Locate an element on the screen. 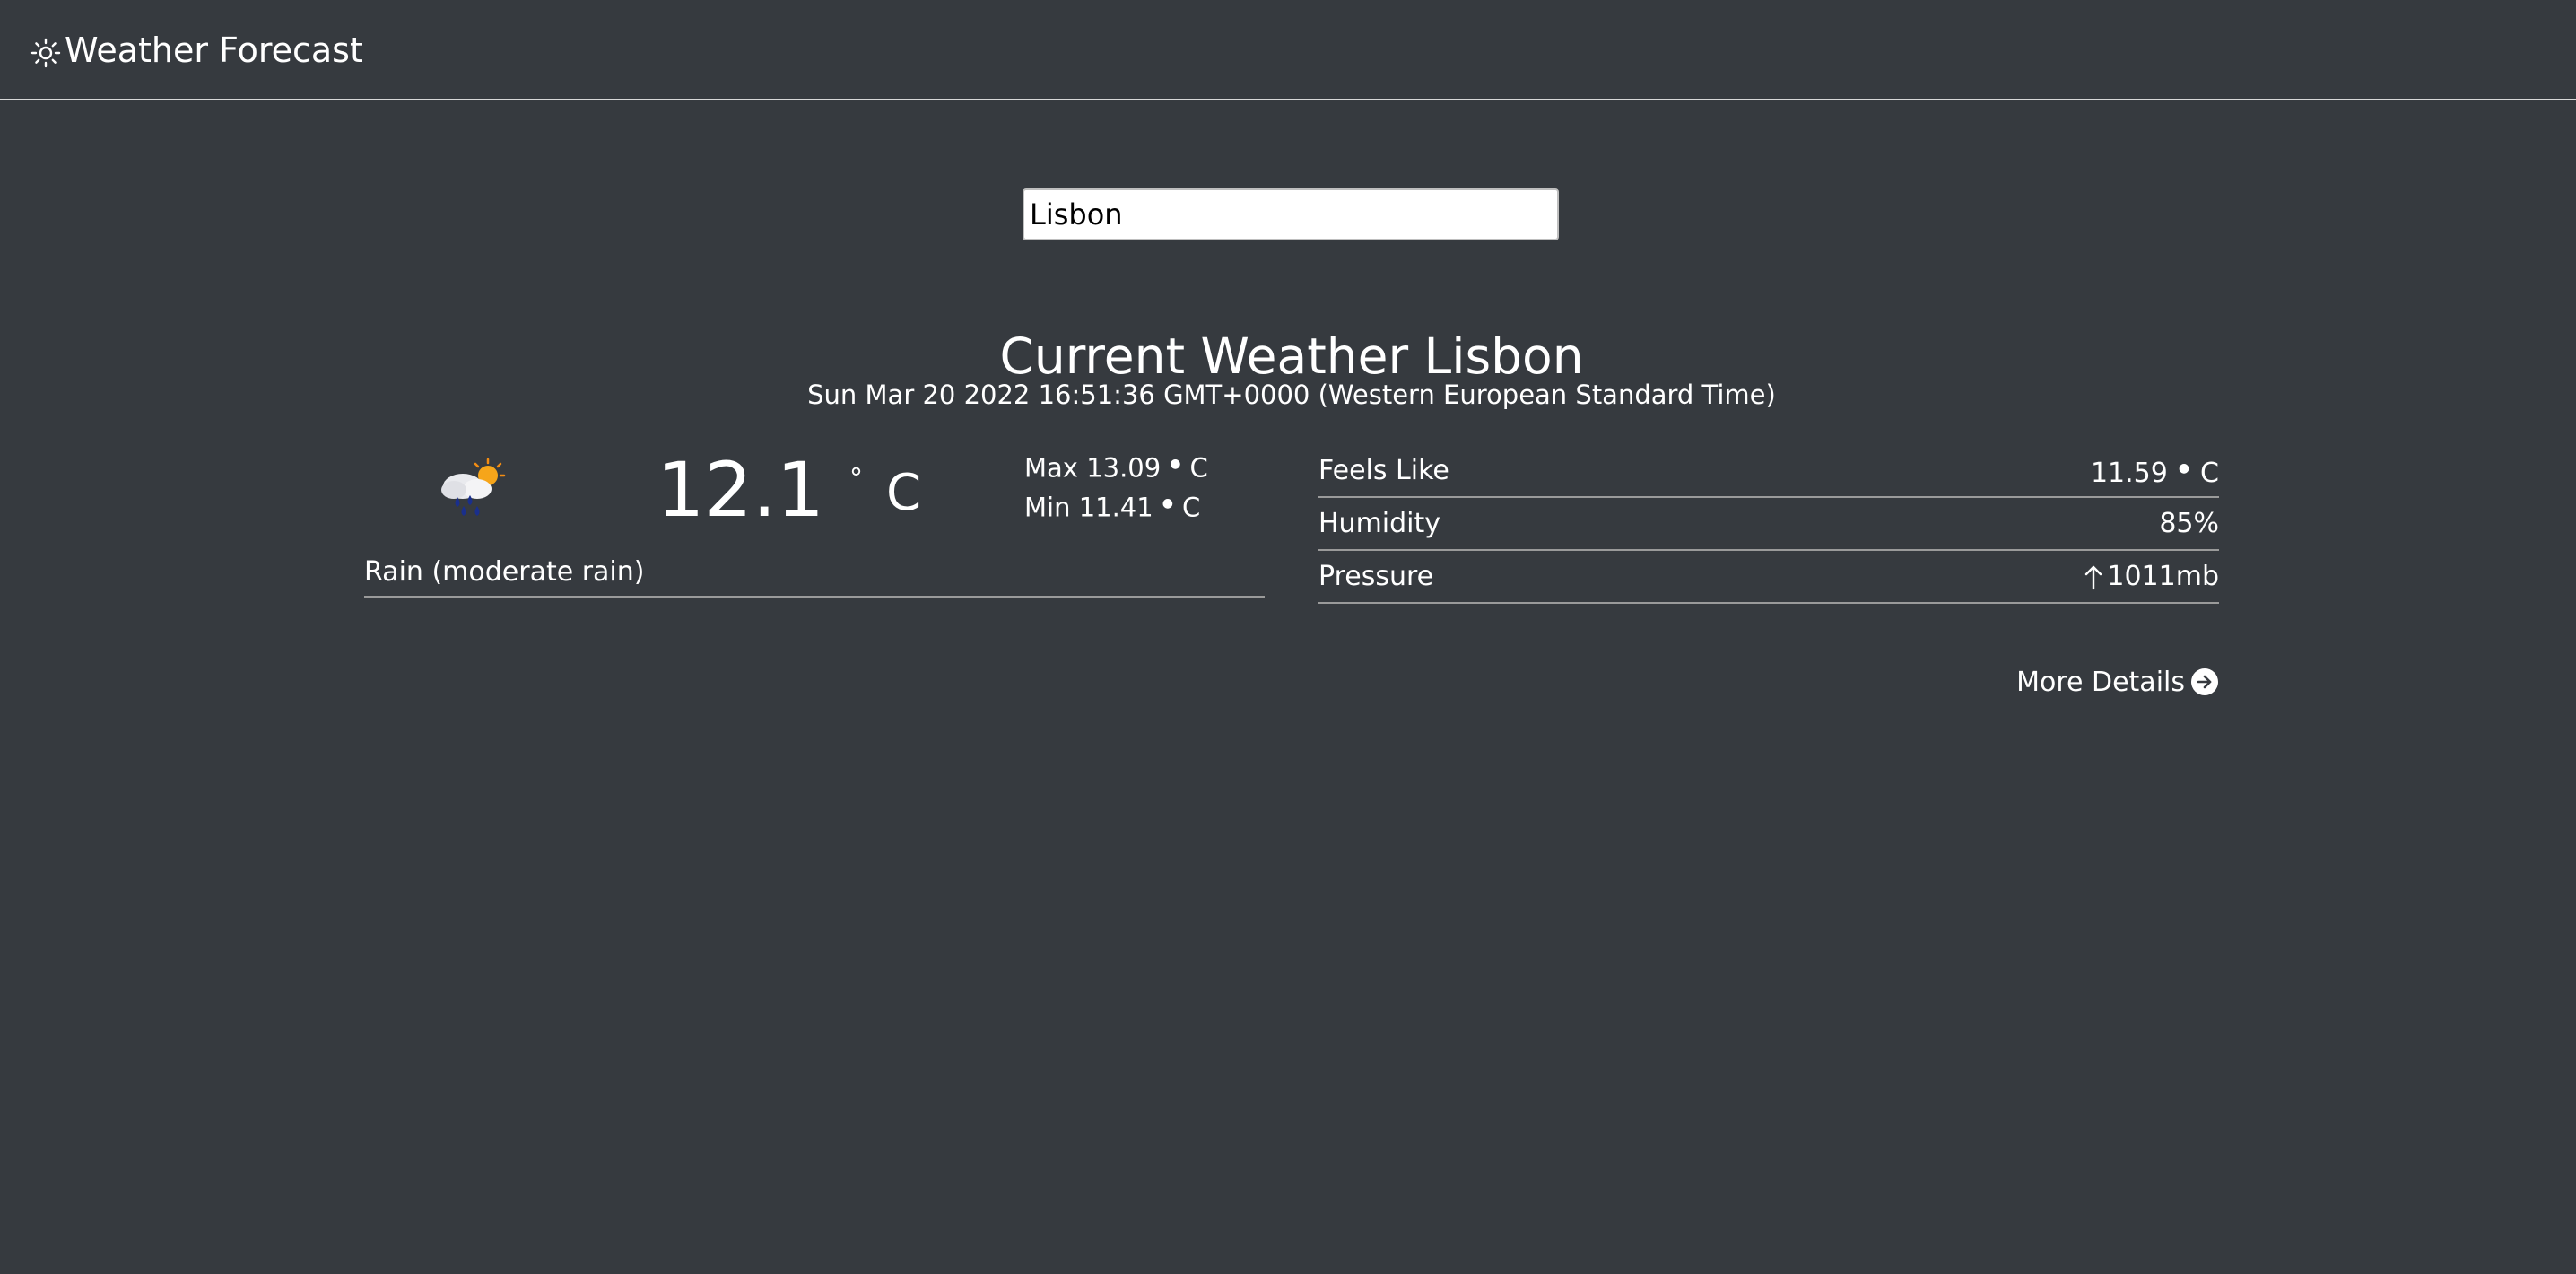 This screenshot has height=1274, width=2576. sun-icon is located at coordinates (45, 53).